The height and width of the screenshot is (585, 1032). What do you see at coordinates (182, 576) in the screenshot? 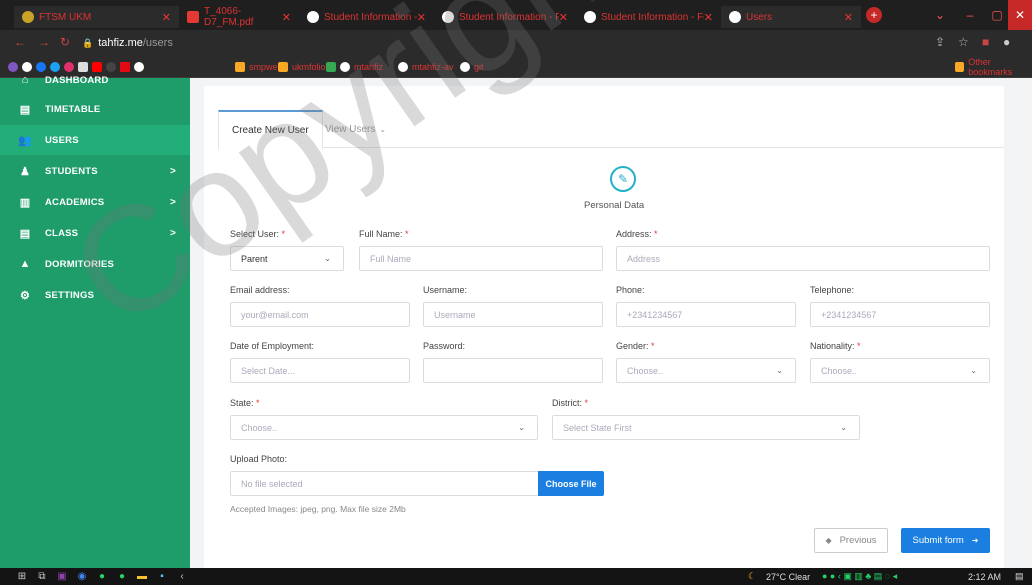
I see `back-icon: ‹` at bounding box center [182, 576].